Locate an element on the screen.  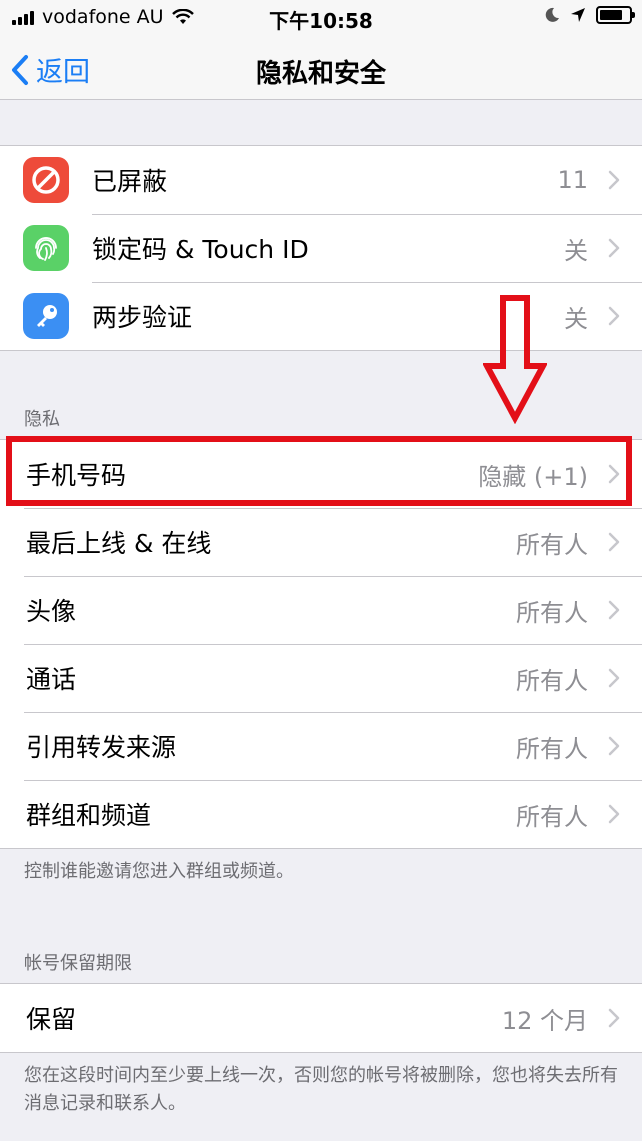
retention-group: 保留 12 个月 is located at coordinates (321, 1018).